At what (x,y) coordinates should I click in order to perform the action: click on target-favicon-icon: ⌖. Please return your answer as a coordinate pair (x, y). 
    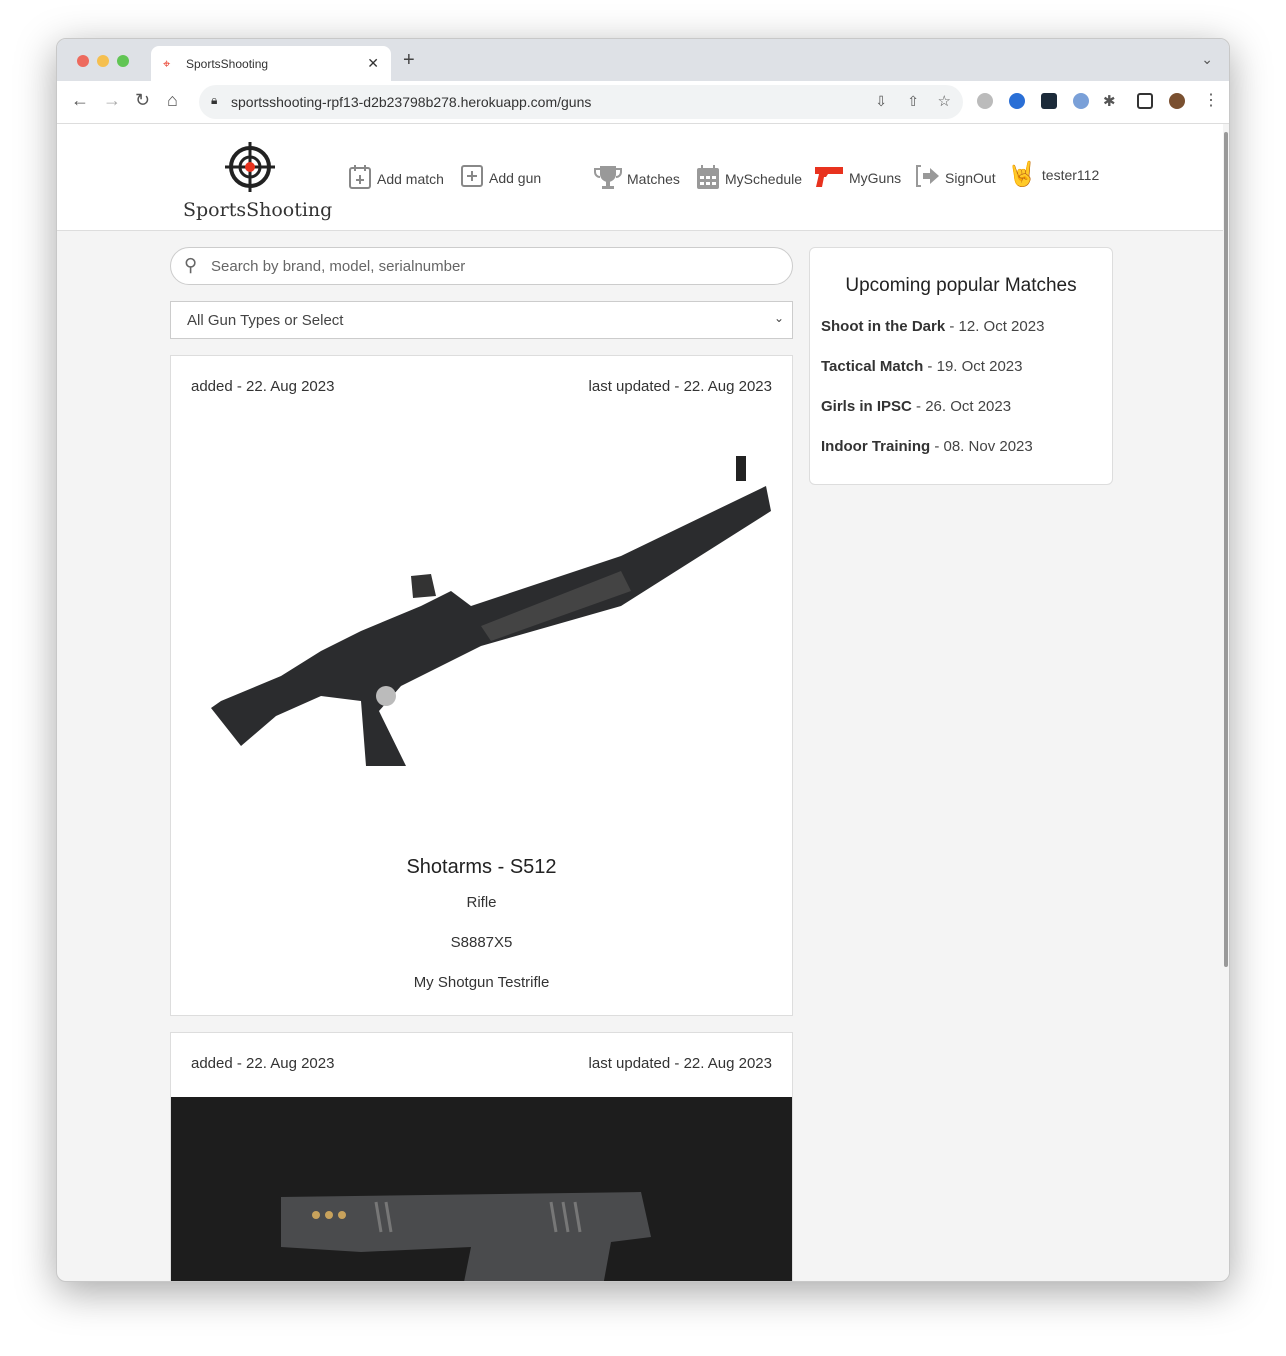
    Looking at the image, I should click on (167, 63).